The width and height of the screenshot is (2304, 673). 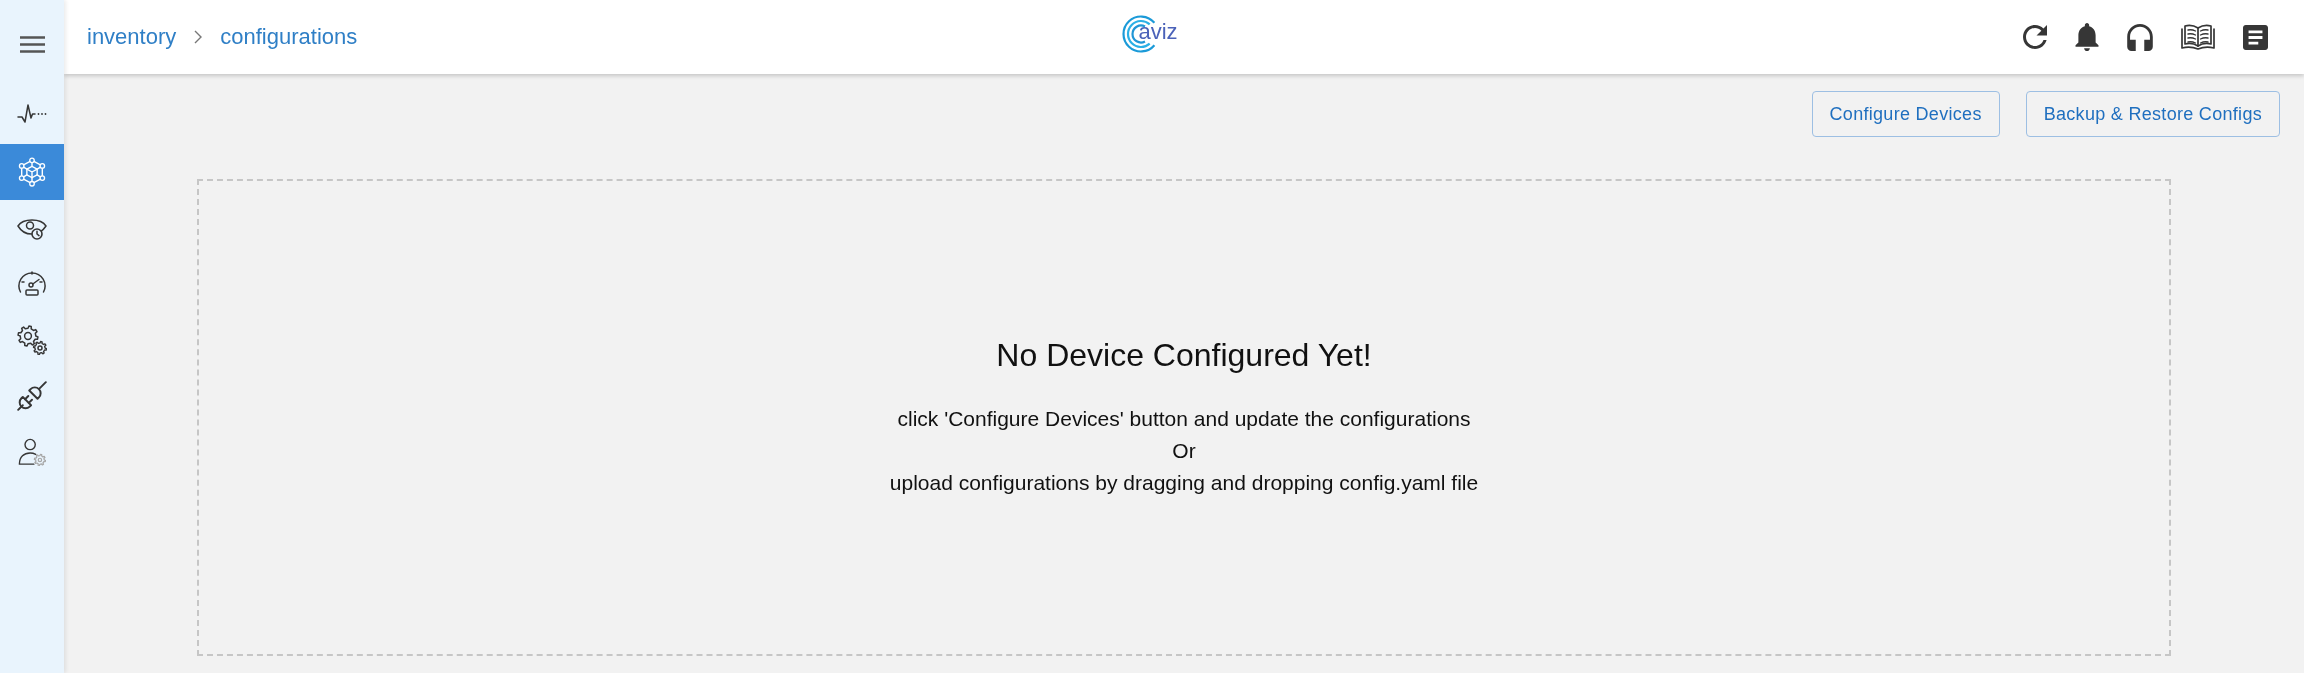 I want to click on breadcrumb-link: inventory, so click(x=132, y=37).